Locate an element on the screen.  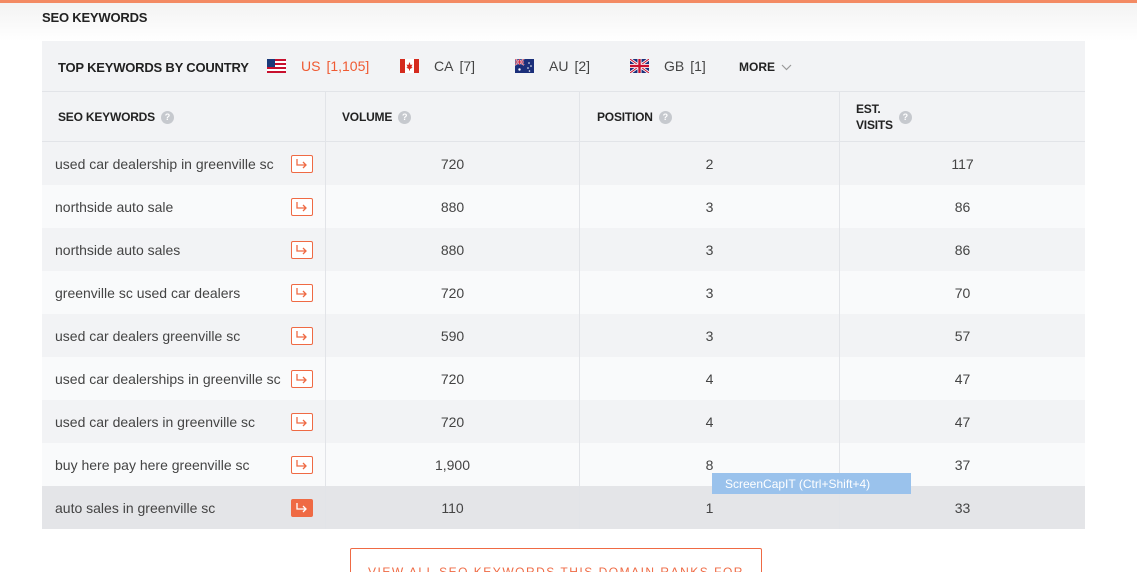
keyword-cell: used car dealers in greenville sc is located at coordinates (184, 421).